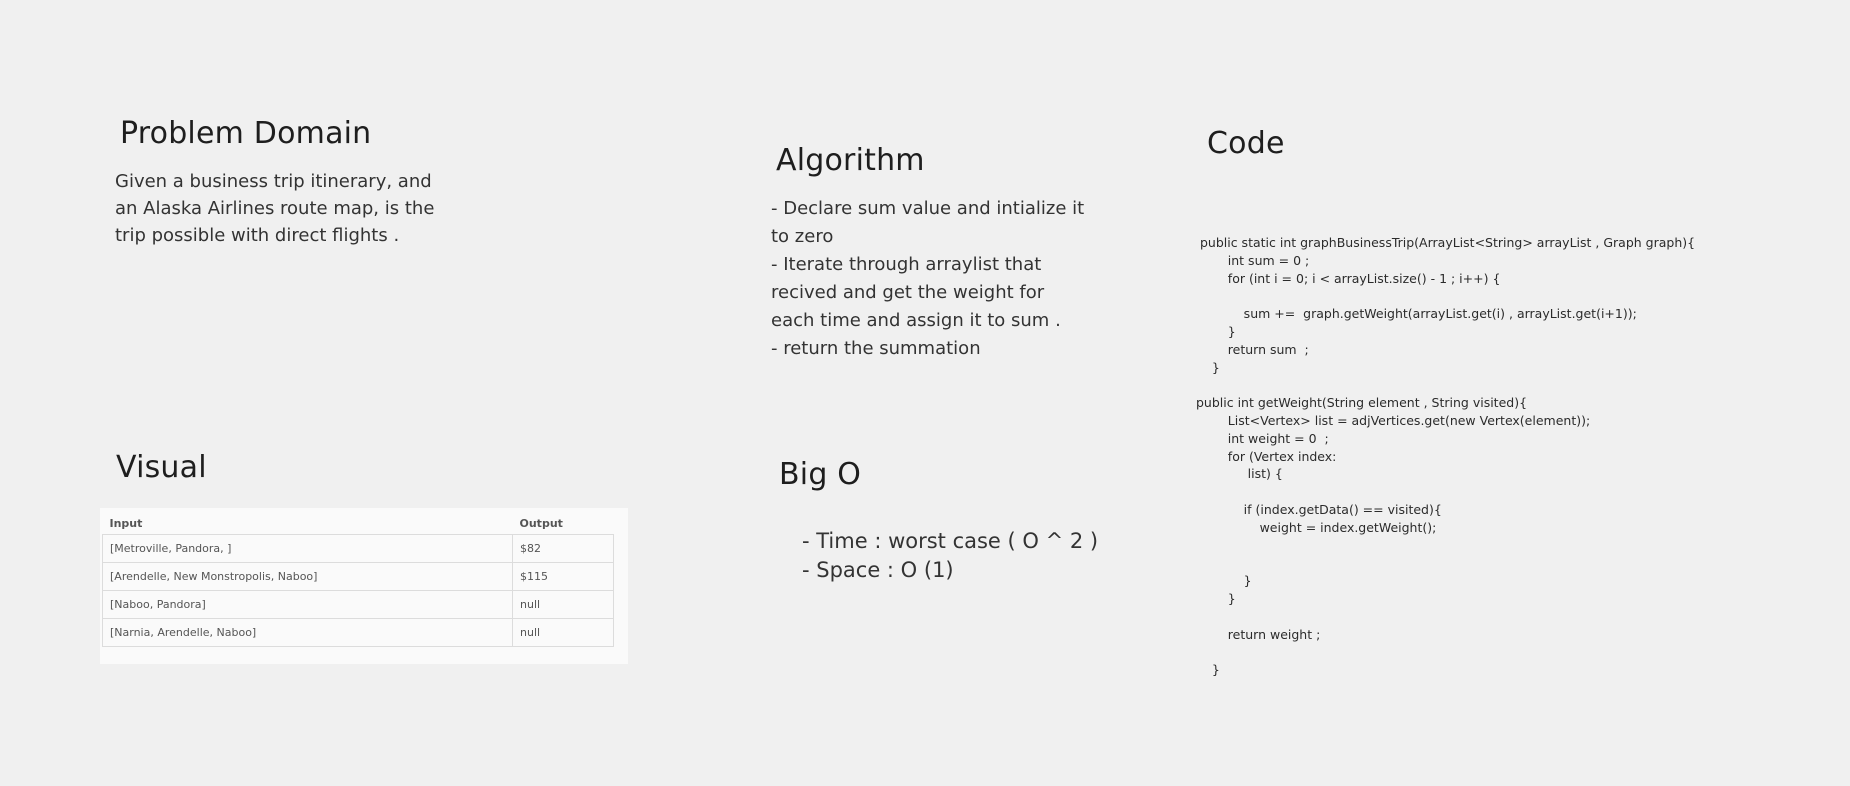  I want to click on table-row: [Metroville, Pandora, ] $82, so click(358, 548).